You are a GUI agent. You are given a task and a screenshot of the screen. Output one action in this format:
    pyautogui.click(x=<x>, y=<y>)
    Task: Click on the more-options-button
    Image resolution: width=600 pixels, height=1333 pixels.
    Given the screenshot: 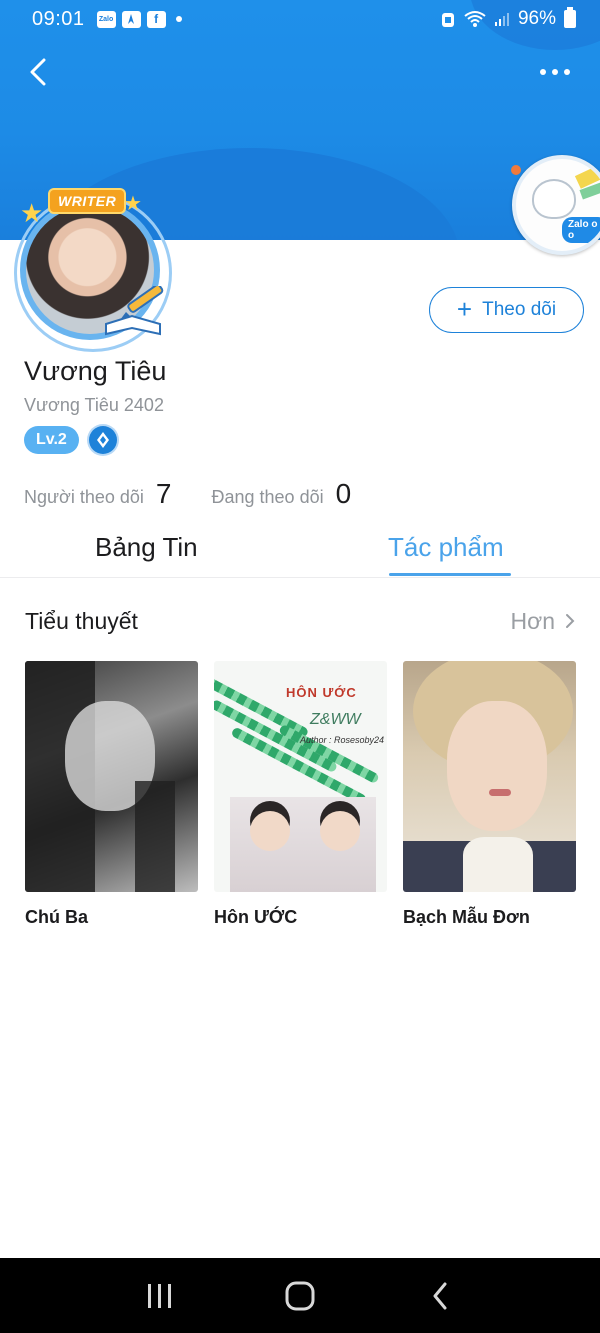 What is the action you would take?
    pyautogui.click(x=555, y=72)
    